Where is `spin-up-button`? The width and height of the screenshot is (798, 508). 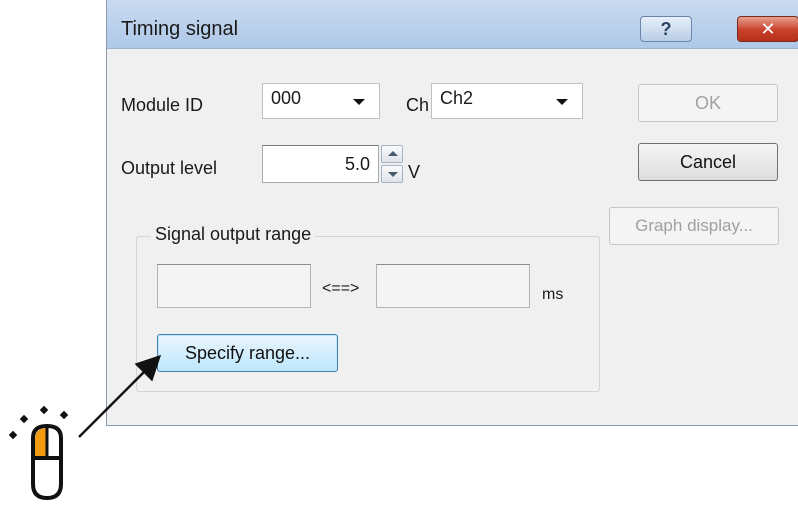
spin-up-button is located at coordinates (392, 154).